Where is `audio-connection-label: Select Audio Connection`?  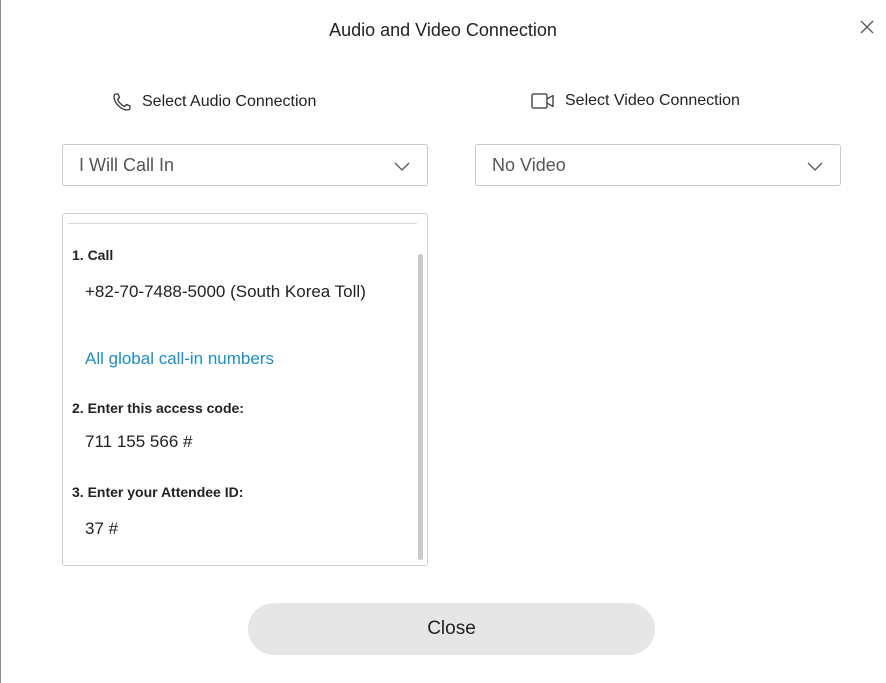 audio-connection-label: Select Audio Connection is located at coordinates (229, 101).